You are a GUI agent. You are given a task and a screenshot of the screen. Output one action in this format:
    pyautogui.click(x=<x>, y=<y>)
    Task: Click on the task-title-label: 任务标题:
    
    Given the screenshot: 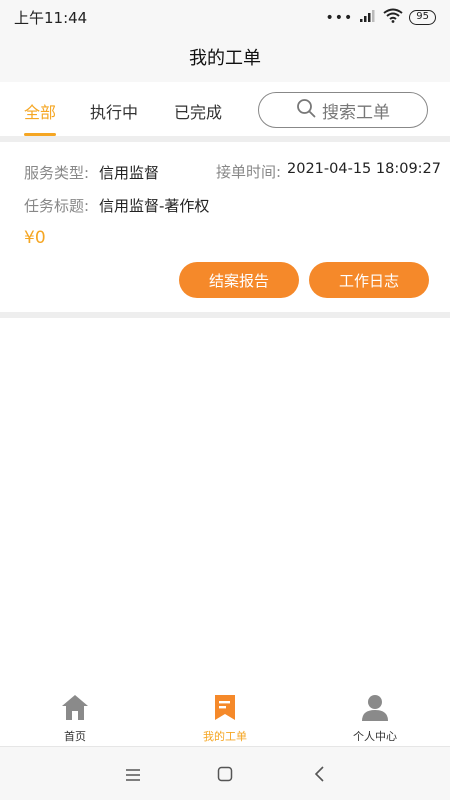 What is the action you would take?
    pyautogui.click(x=57, y=206)
    